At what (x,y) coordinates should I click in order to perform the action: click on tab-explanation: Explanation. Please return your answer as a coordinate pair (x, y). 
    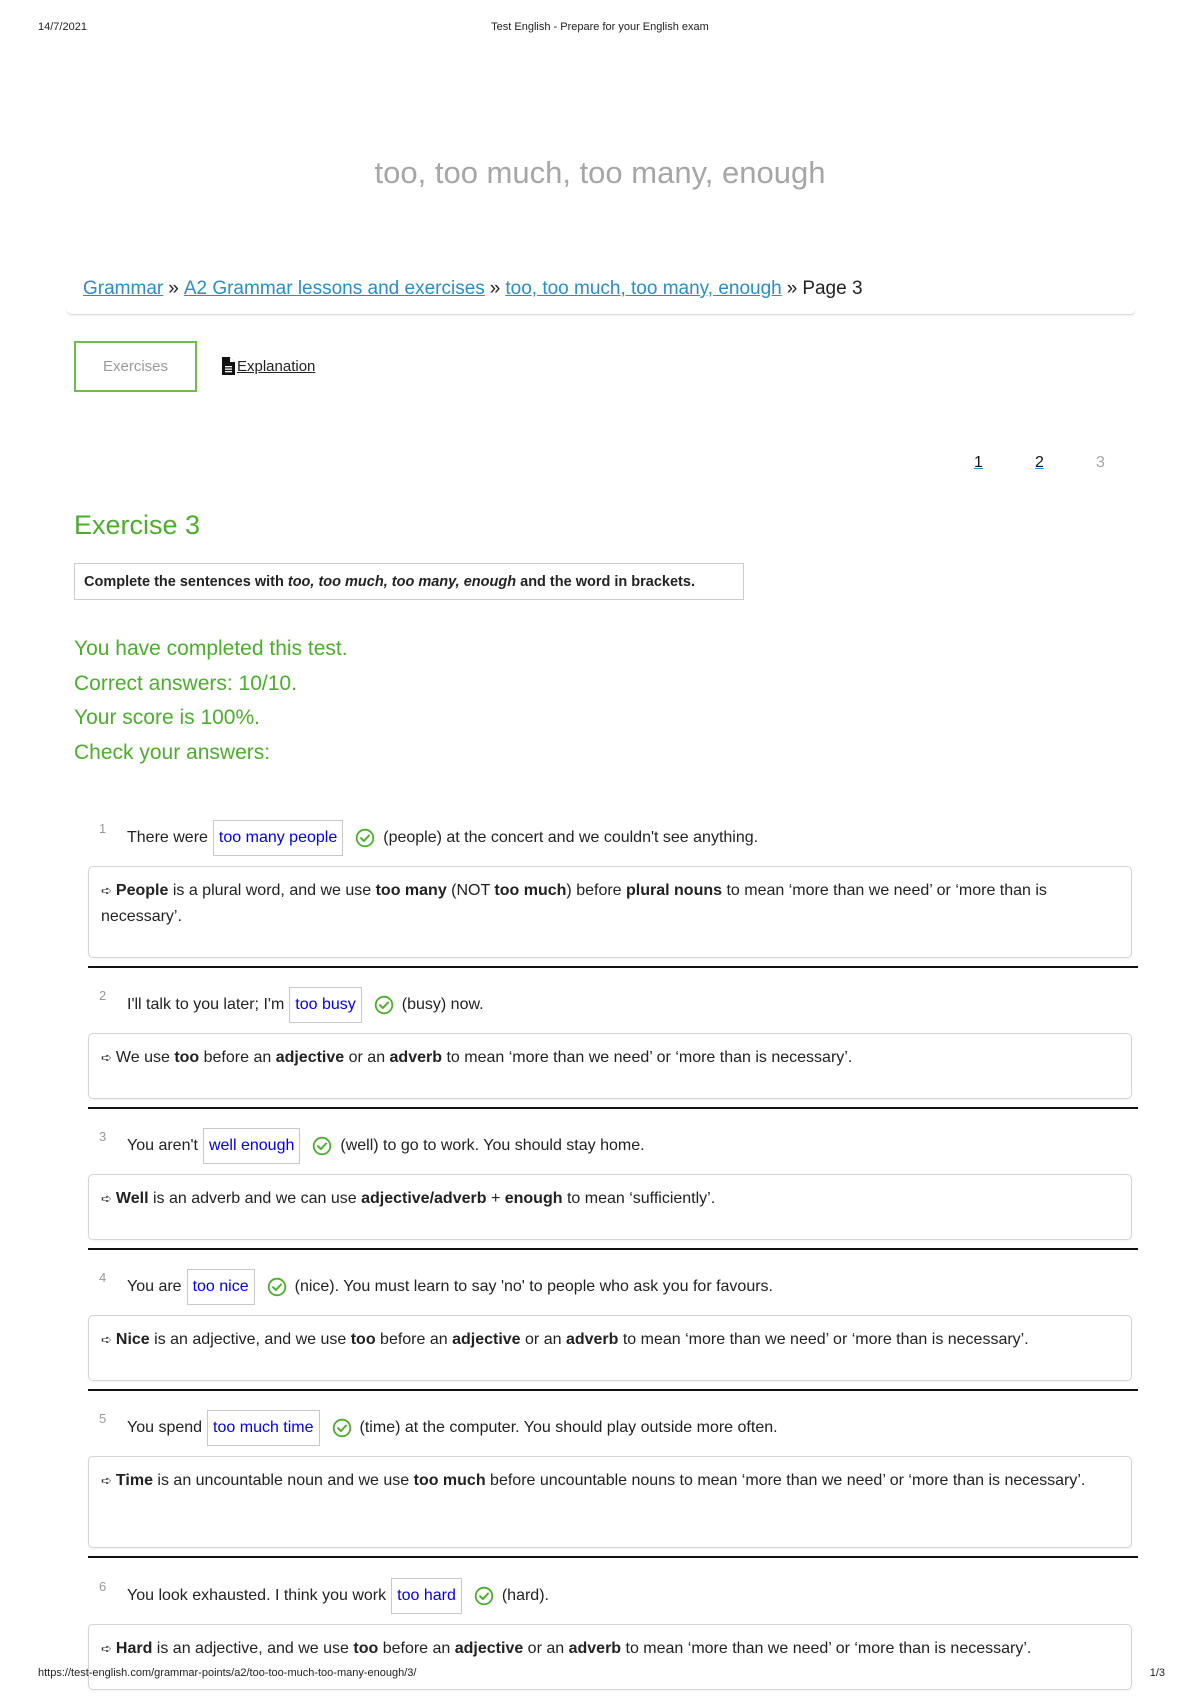
    Looking at the image, I should click on (268, 366).